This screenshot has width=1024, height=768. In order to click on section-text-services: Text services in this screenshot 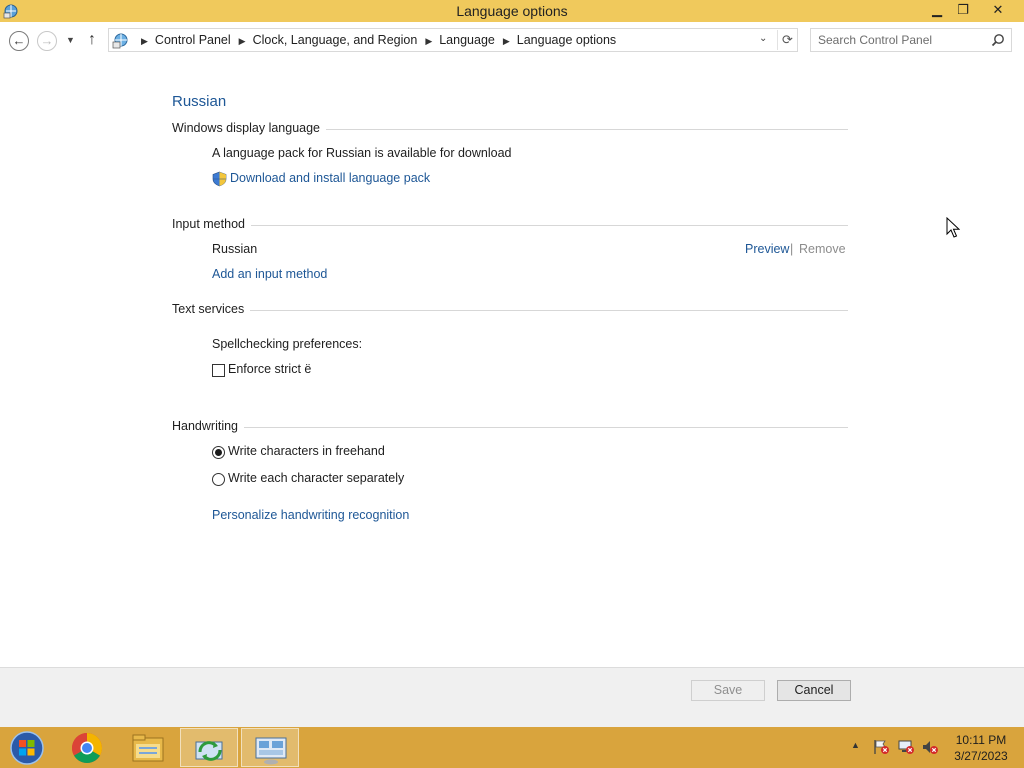, I will do `click(510, 310)`.